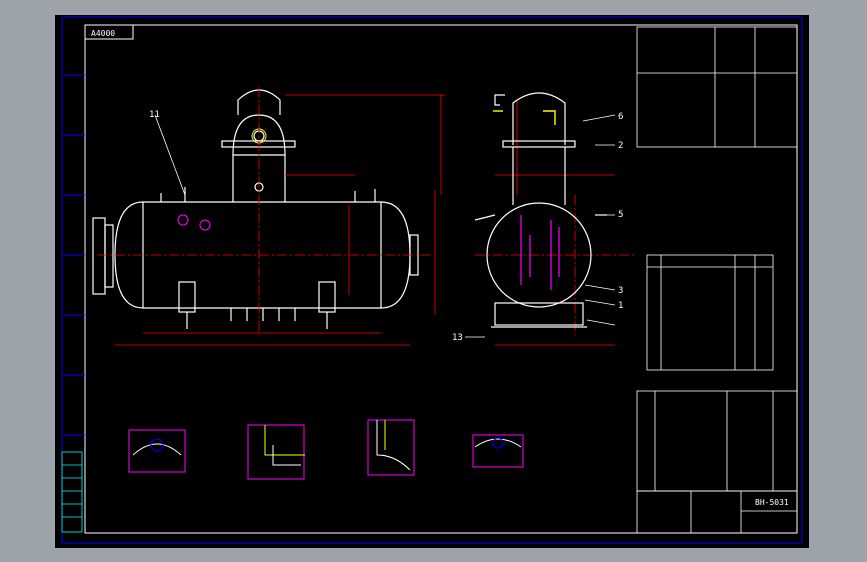 The width and height of the screenshot is (867, 562). I want to click on side-view-vessel, so click(540, 210).